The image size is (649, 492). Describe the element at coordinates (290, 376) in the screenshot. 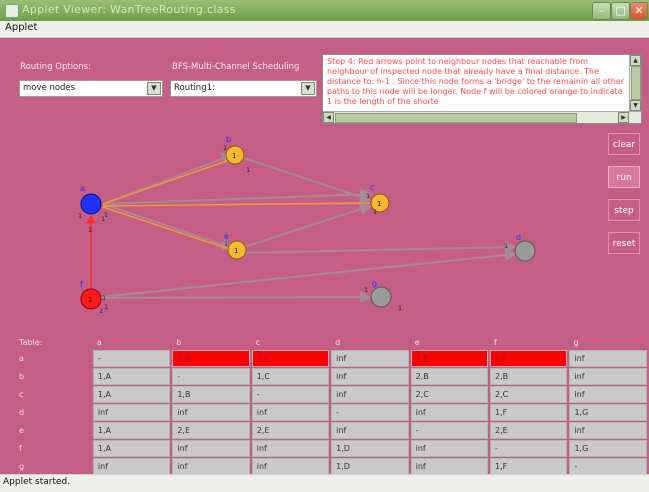

I see `table-cell: 1,C` at that location.